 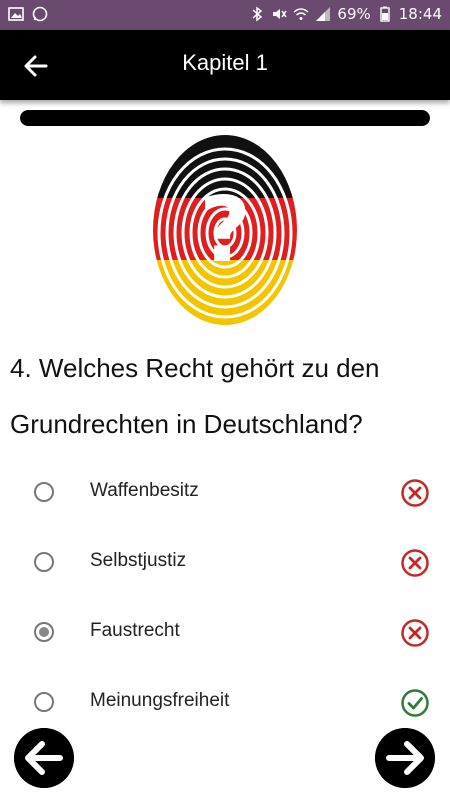 I want to click on answer-label: Faustrecht, so click(x=135, y=630).